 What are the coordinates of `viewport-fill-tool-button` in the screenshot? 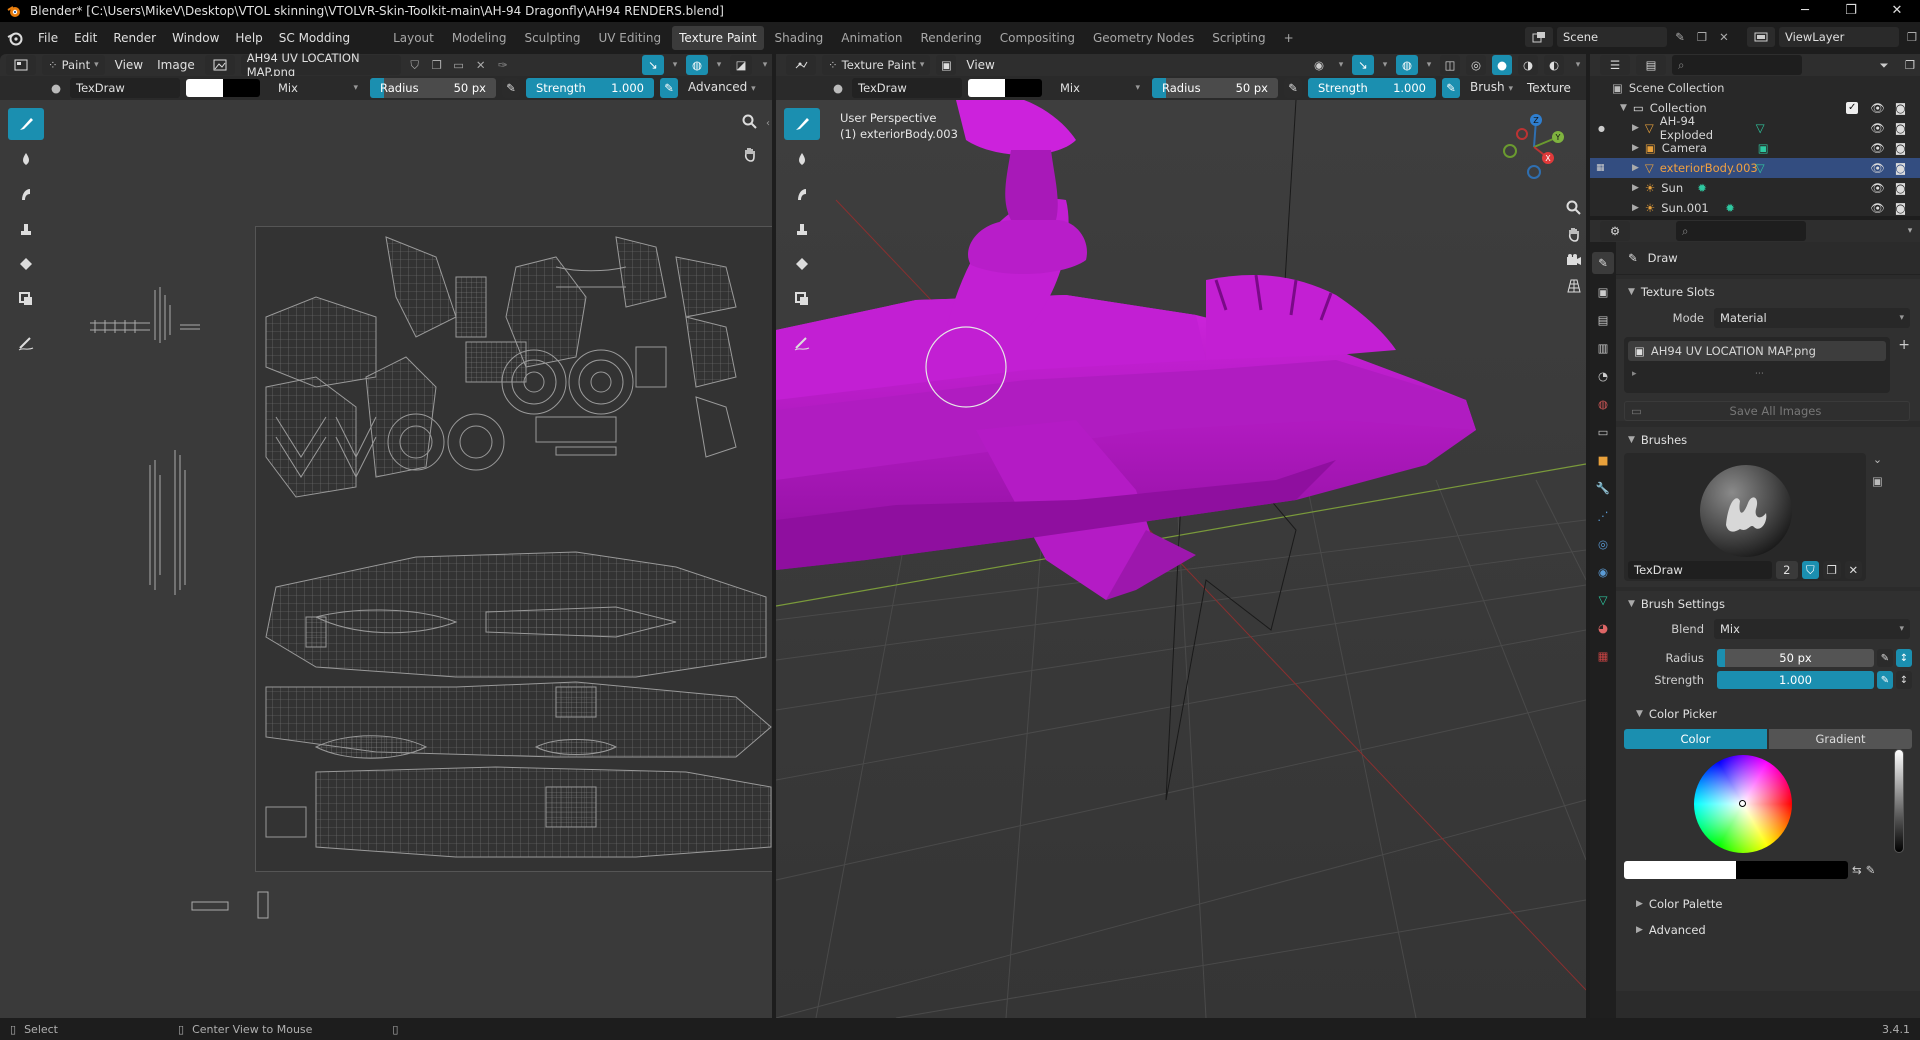 It's located at (802, 264).